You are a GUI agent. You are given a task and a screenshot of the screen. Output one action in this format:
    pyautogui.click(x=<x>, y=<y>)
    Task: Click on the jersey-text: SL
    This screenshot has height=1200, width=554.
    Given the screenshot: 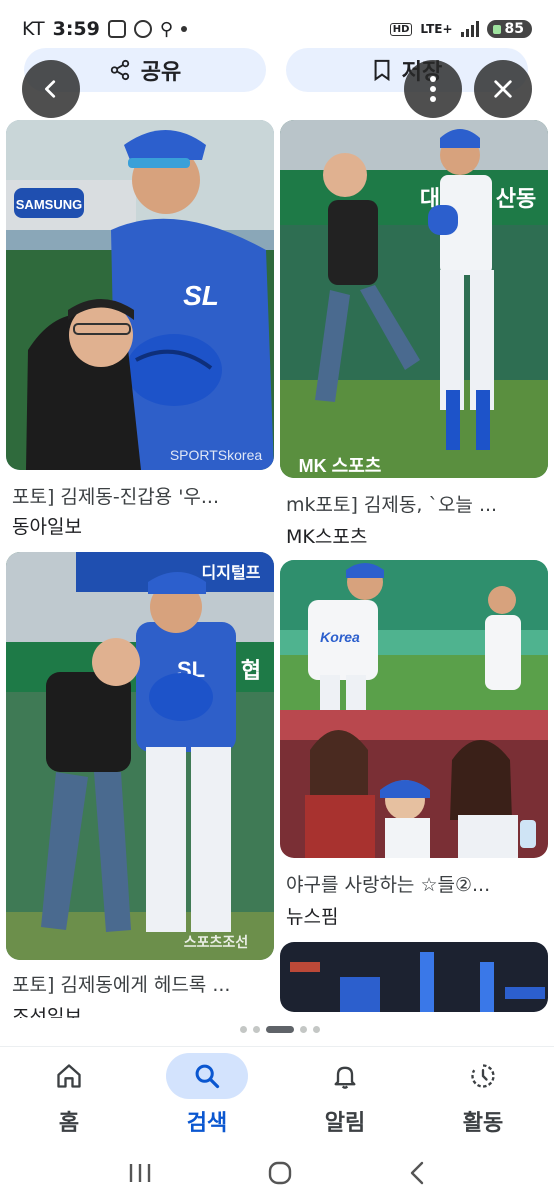 What is the action you would take?
    pyautogui.click(x=201, y=295)
    